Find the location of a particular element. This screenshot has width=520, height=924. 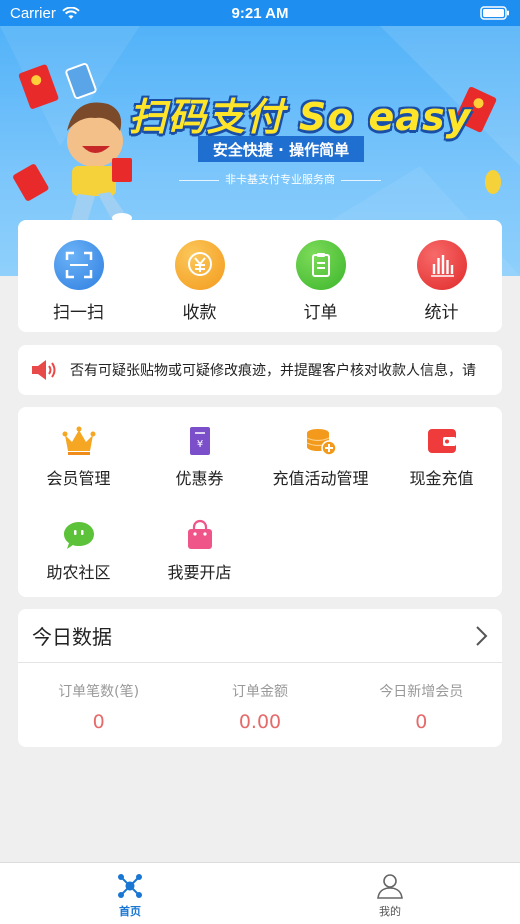

banner-title: 扫码支付 So easy is located at coordinates (300, 117).